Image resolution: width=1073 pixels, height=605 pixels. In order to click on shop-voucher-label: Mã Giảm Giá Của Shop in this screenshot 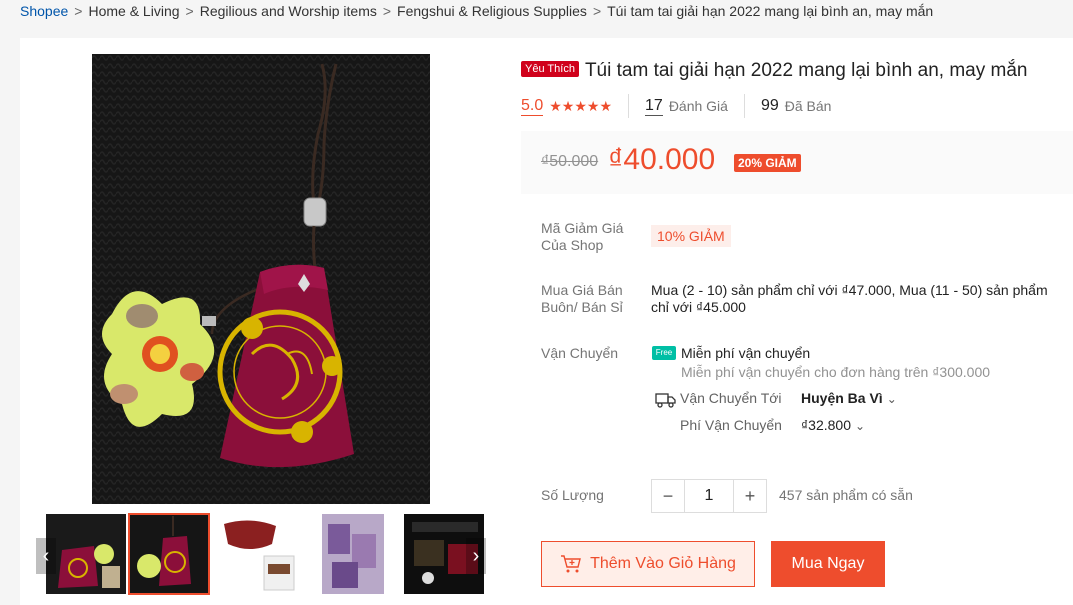, I will do `click(582, 236)`.